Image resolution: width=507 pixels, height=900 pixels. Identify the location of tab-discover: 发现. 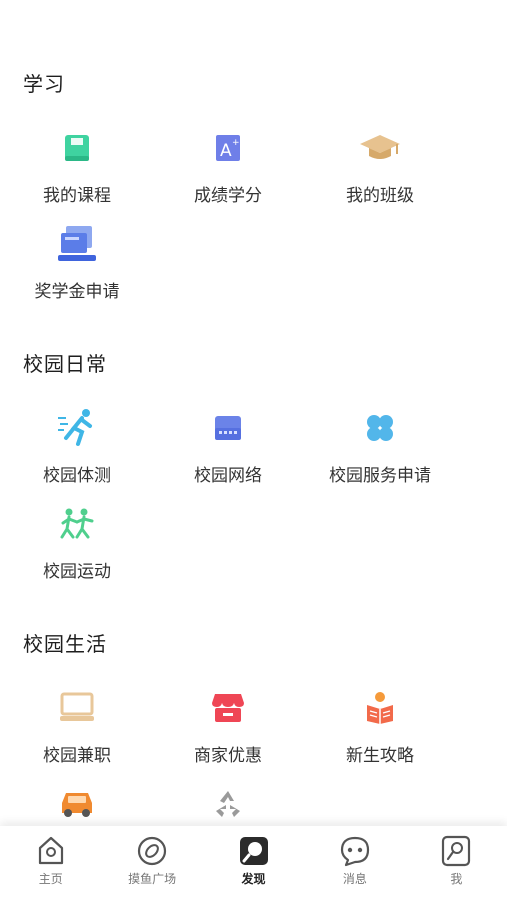
(253, 863).